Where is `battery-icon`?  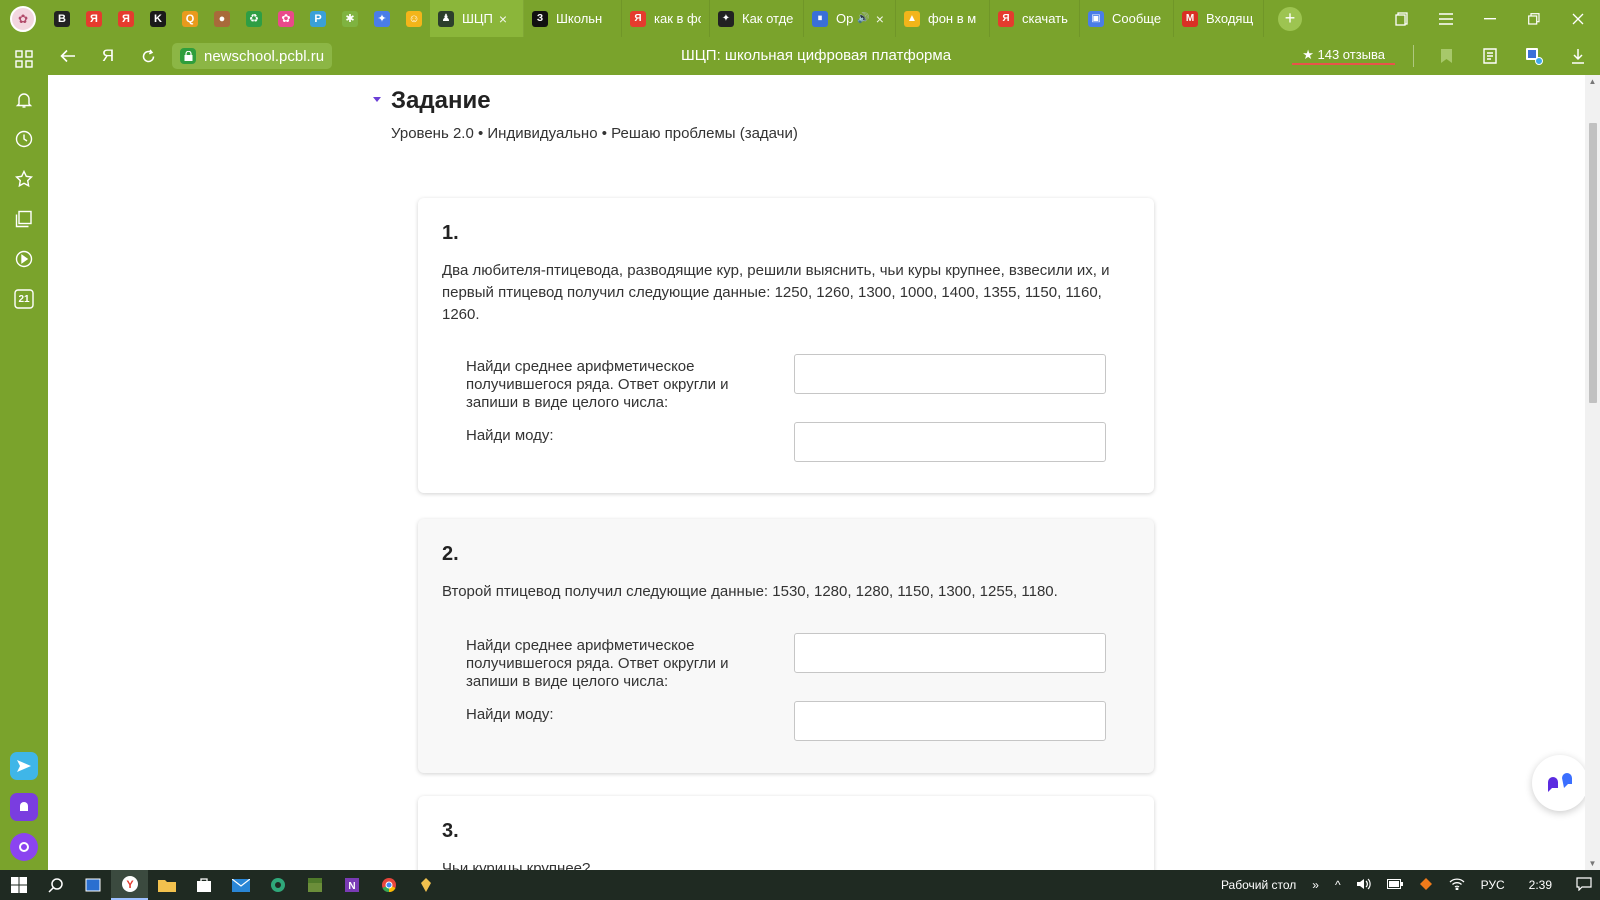 battery-icon is located at coordinates (1395, 885).